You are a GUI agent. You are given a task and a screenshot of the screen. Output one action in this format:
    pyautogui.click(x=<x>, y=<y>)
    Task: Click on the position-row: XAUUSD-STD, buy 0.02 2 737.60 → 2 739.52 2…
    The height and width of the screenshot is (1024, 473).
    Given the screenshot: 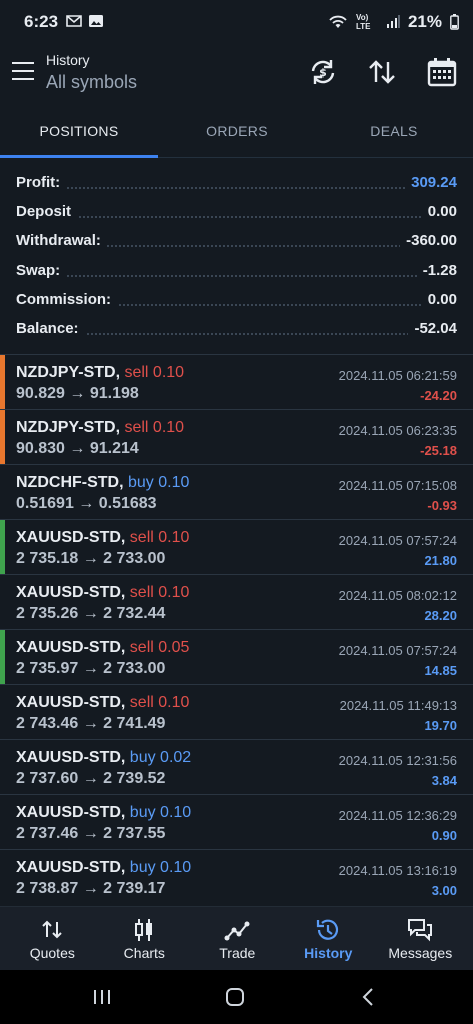 What is the action you would take?
    pyautogui.click(x=236, y=766)
    